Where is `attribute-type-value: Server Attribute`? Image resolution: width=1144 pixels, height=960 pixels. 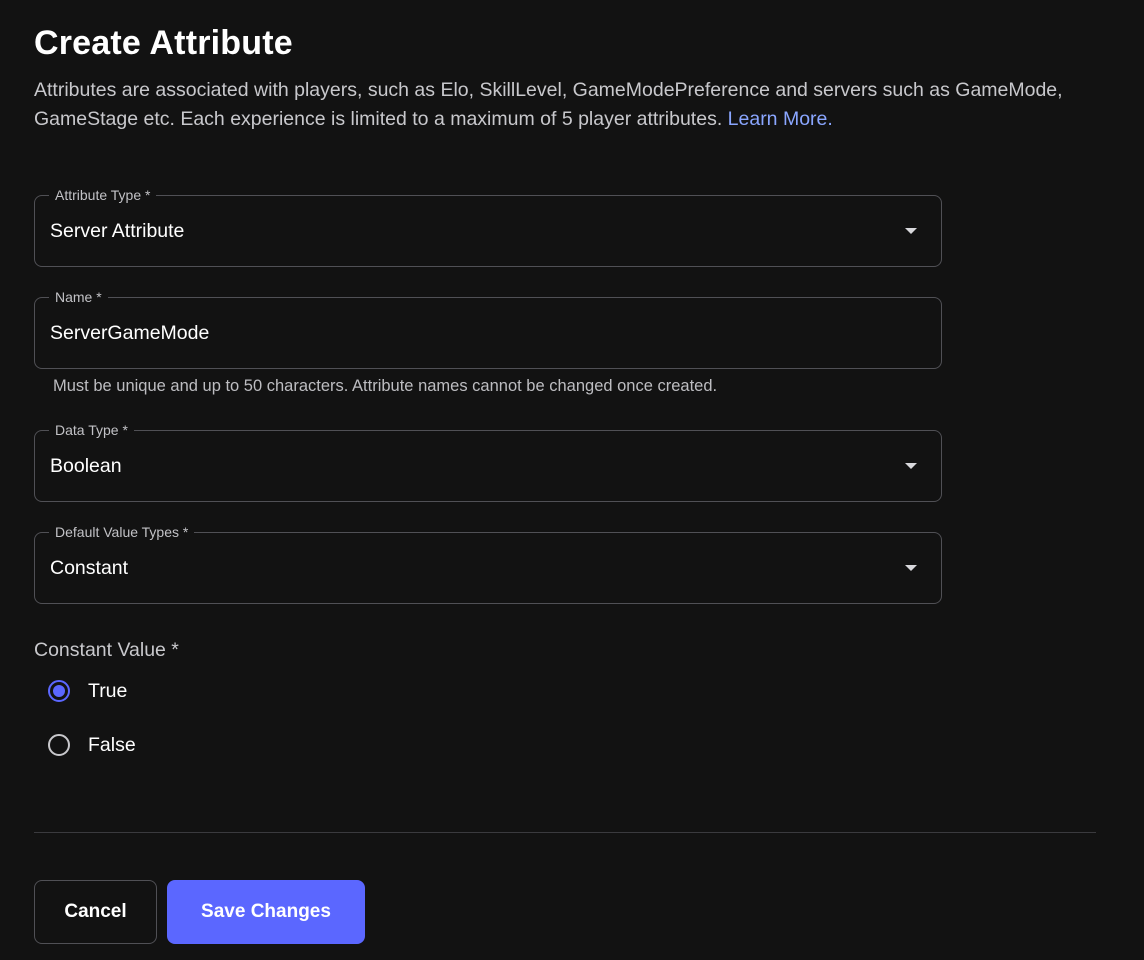
attribute-type-value: Server Attribute is located at coordinates (117, 231).